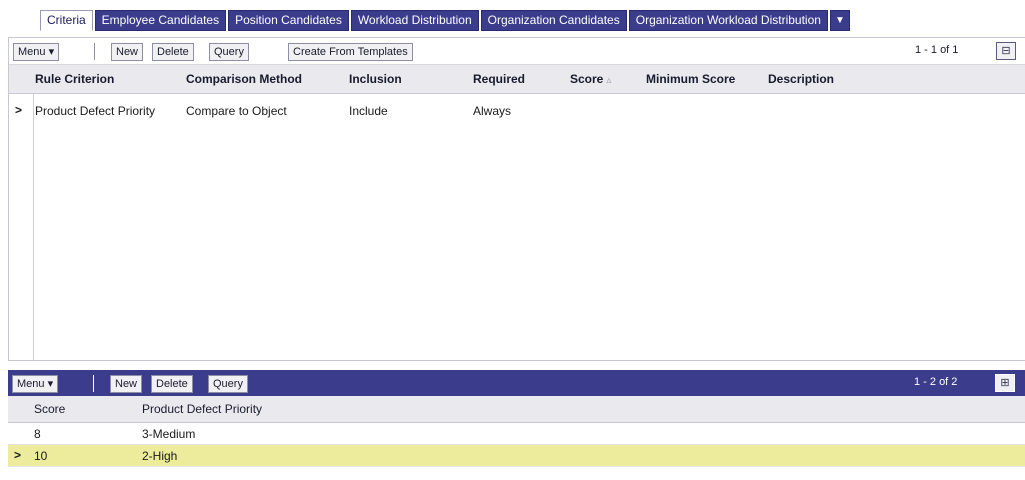 This screenshot has height=480, width=1025. Describe the element at coordinates (168, 434) in the screenshot. I see `cell-product-defect-priority: 3-Medium` at that location.